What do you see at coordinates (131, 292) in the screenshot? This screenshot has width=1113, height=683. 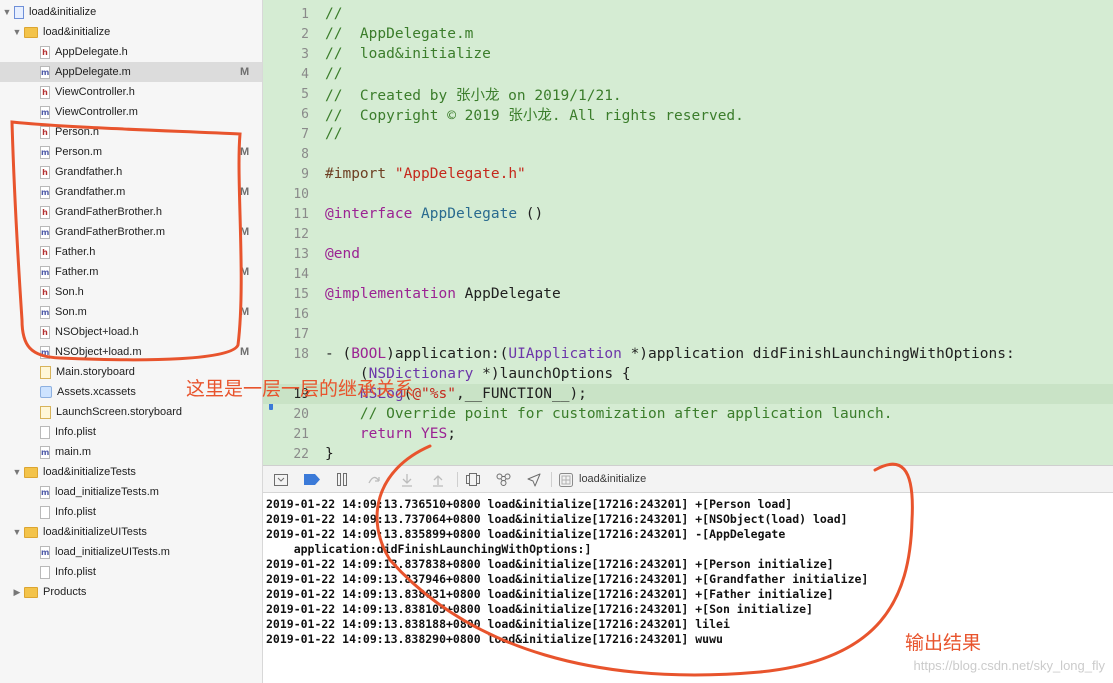 I see `navigator-row: ▼hSon.h` at bounding box center [131, 292].